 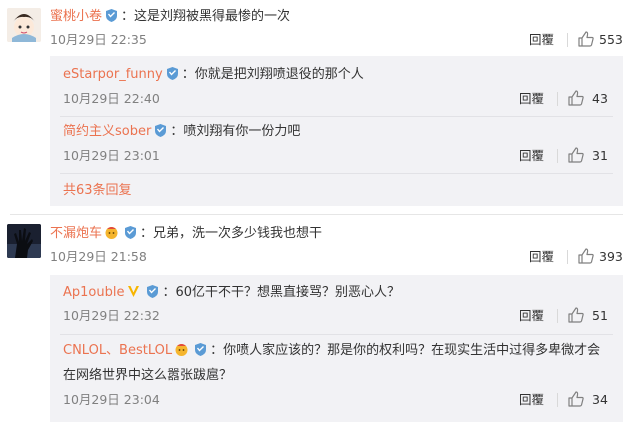 I want to click on like-count: 43, so click(x=600, y=98).